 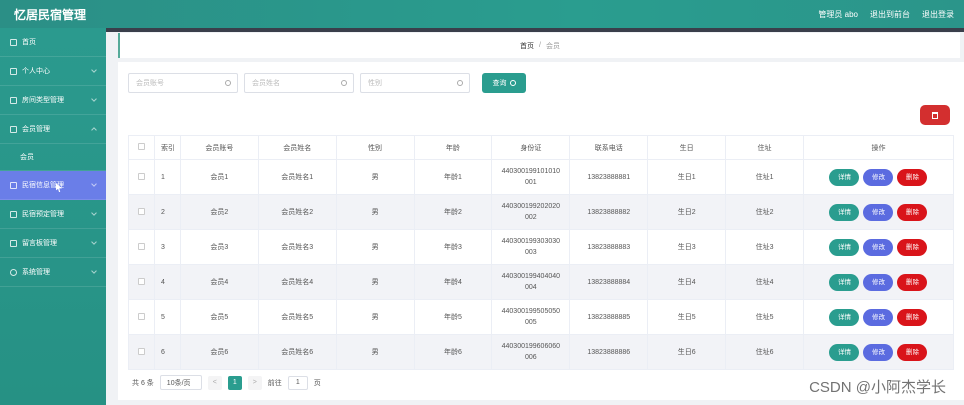 What do you see at coordinates (53, 42) in the screenshot?
I see `sidebar-item-home: 首页` at bounding box center [53, 42].